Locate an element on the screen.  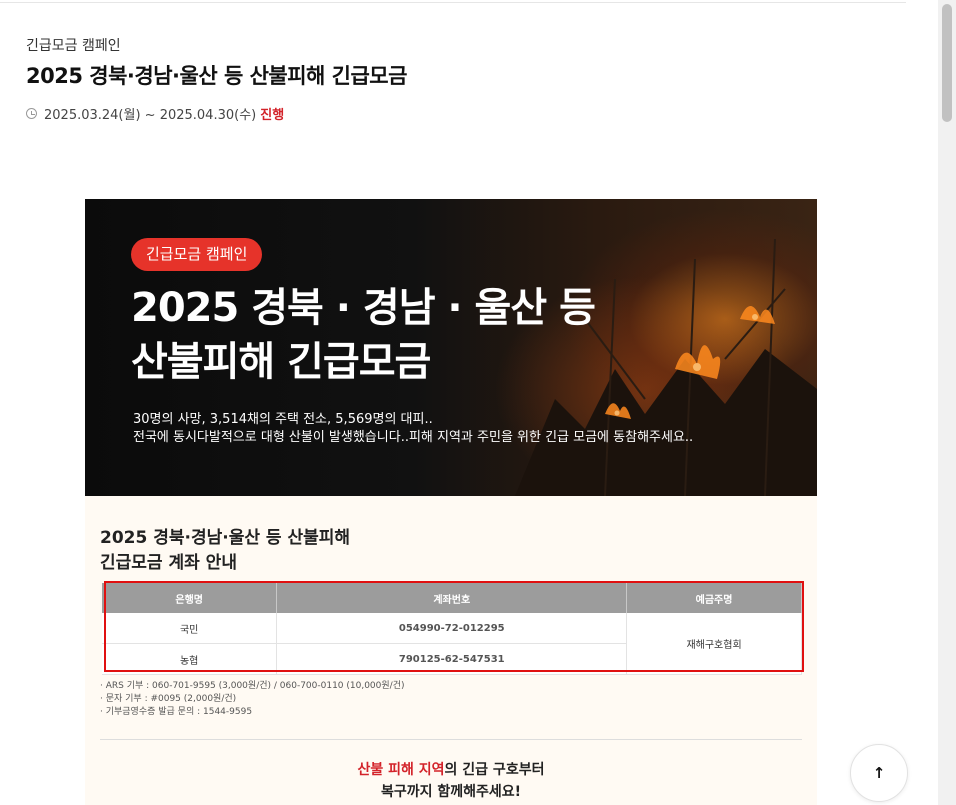
scrollbar is located at coordinates (947, 402).